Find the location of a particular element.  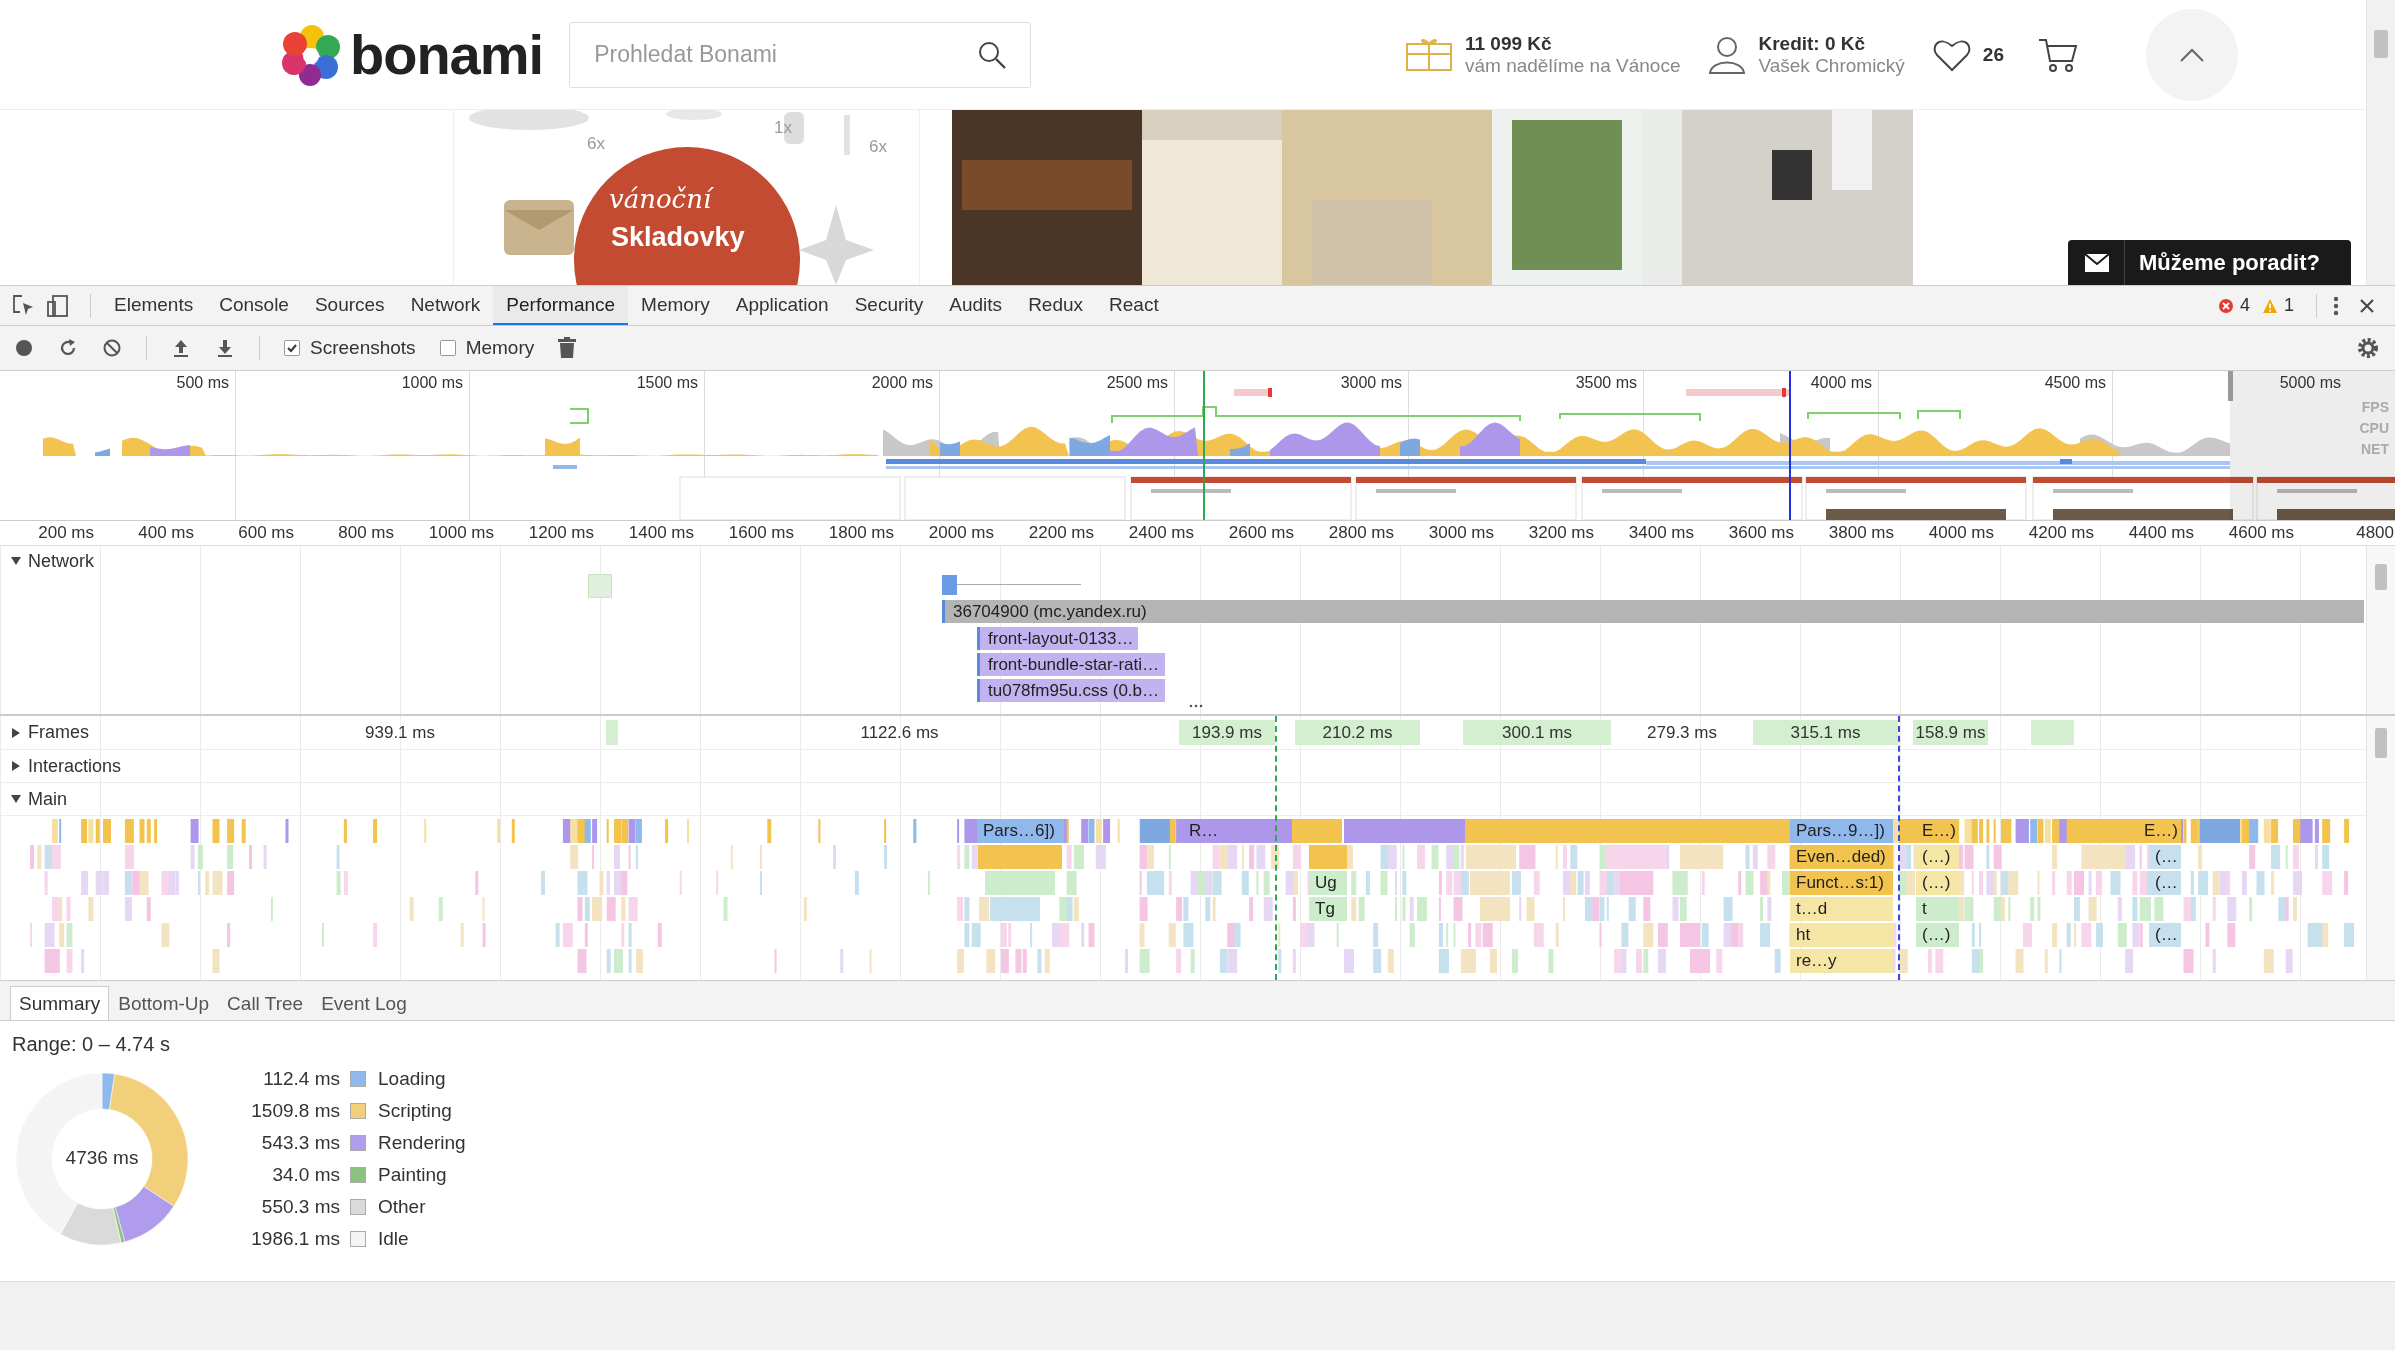

reload-icon is located at coordinates (68, 348).